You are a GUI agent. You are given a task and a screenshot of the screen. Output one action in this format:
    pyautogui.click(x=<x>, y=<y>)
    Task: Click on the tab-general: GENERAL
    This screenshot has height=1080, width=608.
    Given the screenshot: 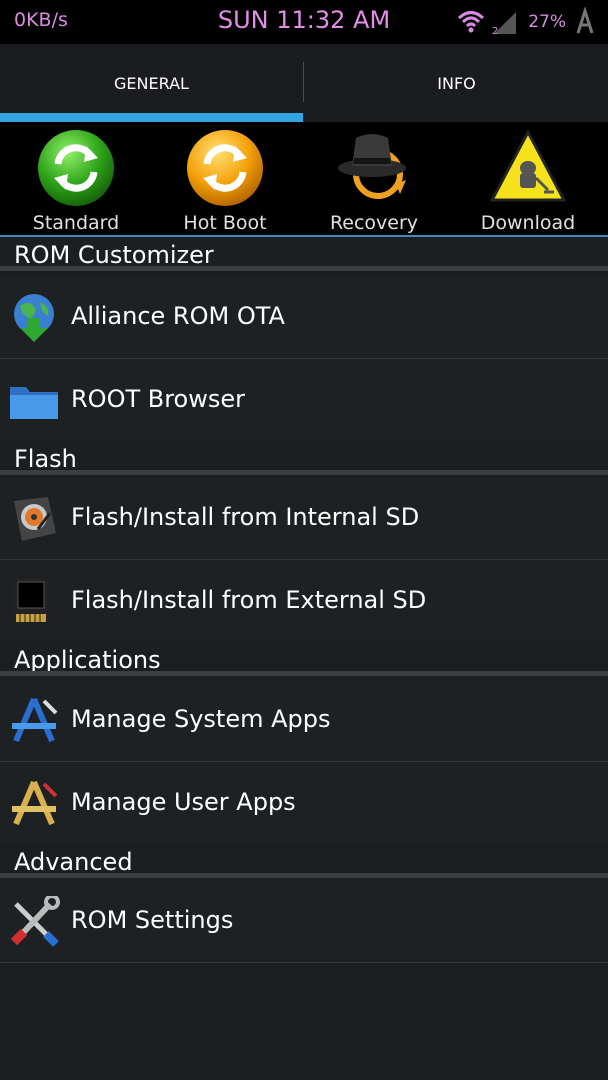 What is the action you would take?
    pyautogui.click(x=151, y=83)
    